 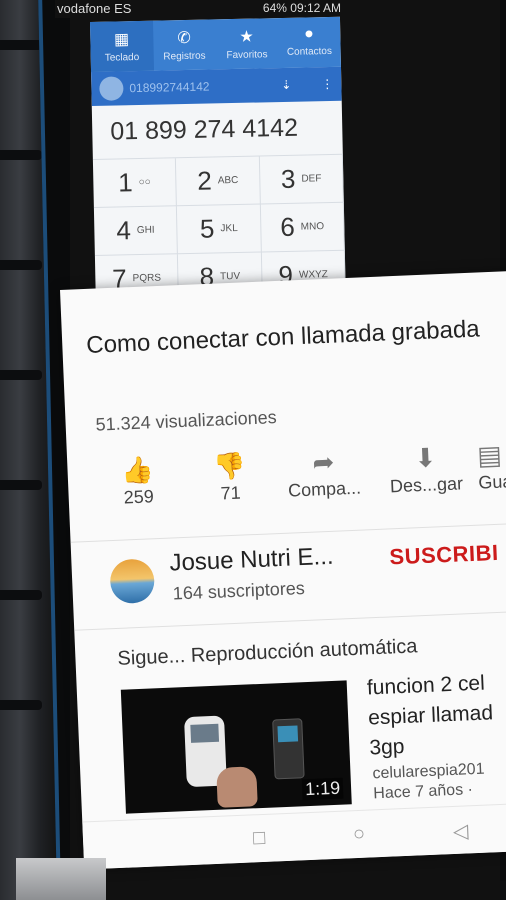 I want to click on tab-call-log: ✆ Registros, so click(x=184, y=44).